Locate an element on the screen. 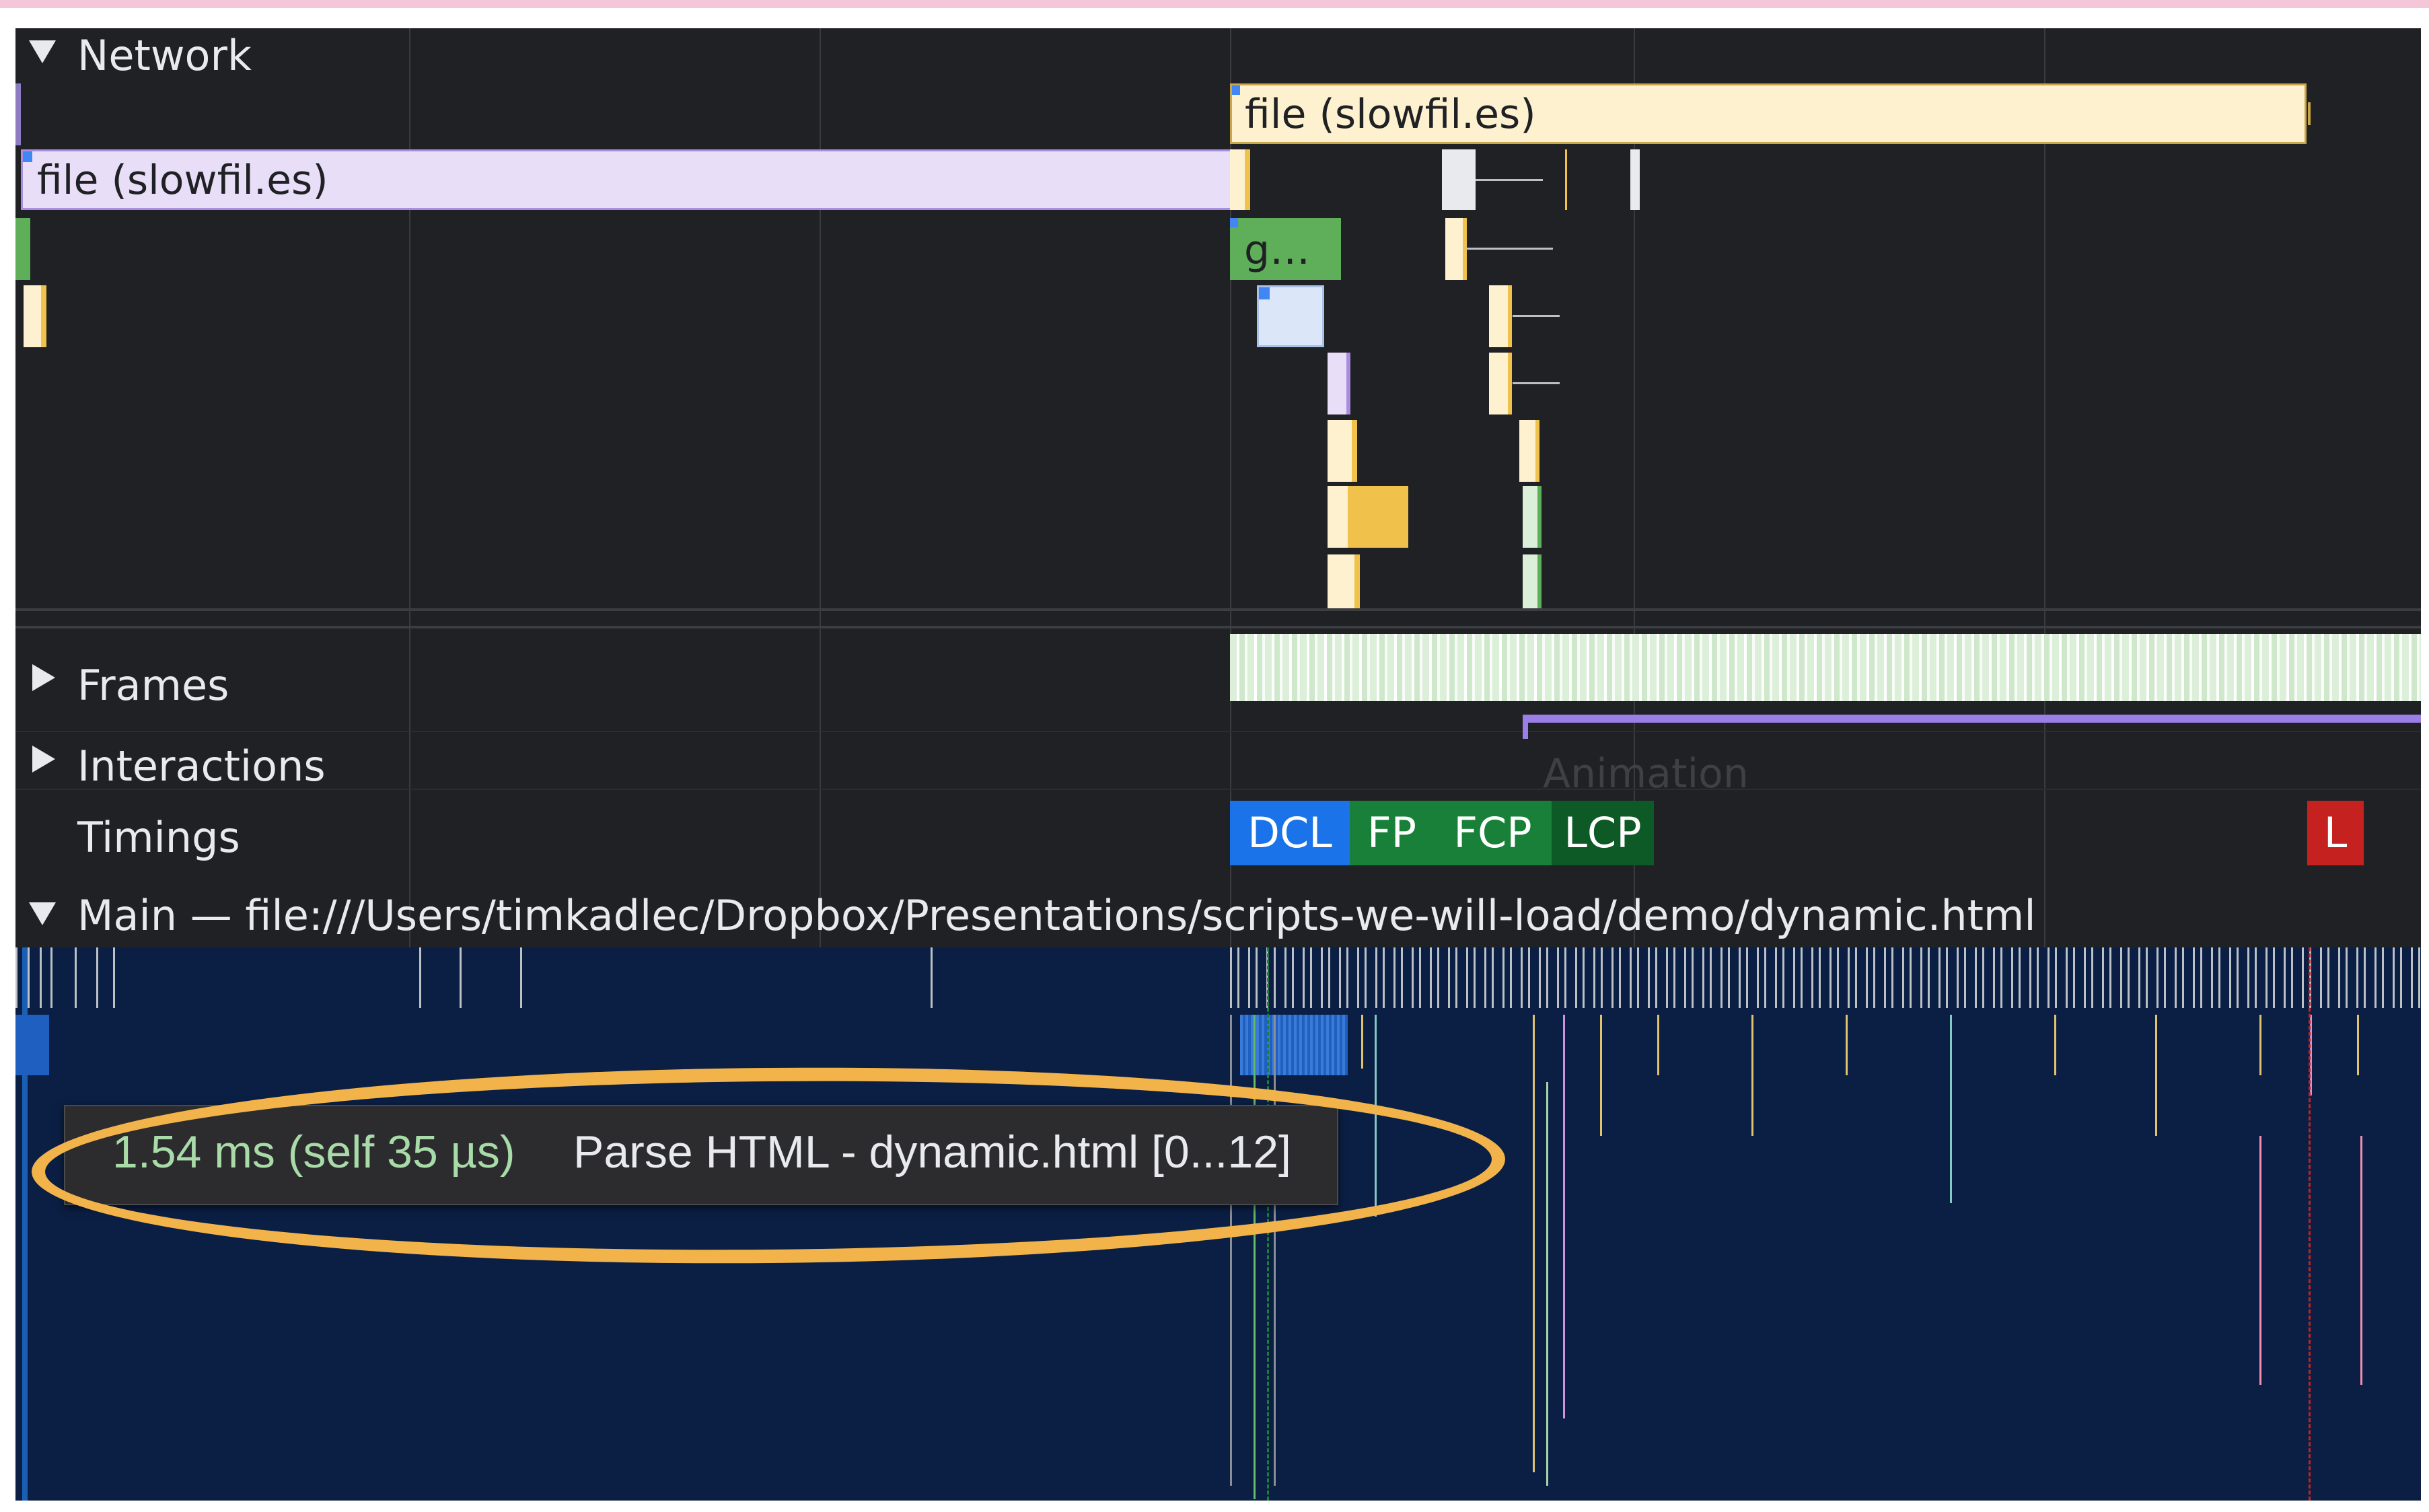 The height and width of the screenshot is (1512, 2429). lcp-marker: LCP is located at coordinates (1603, 833).